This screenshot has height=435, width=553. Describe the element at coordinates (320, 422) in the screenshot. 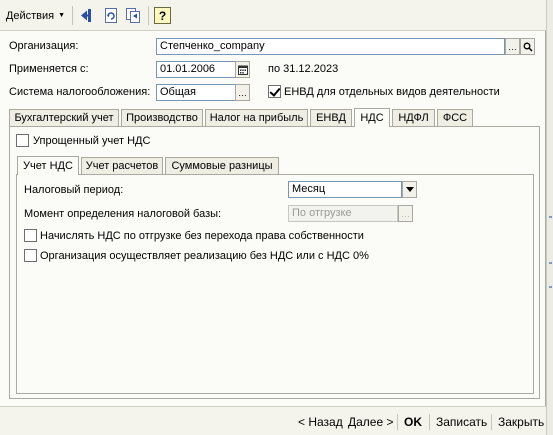

I see `back-button: < Назад` at that location.